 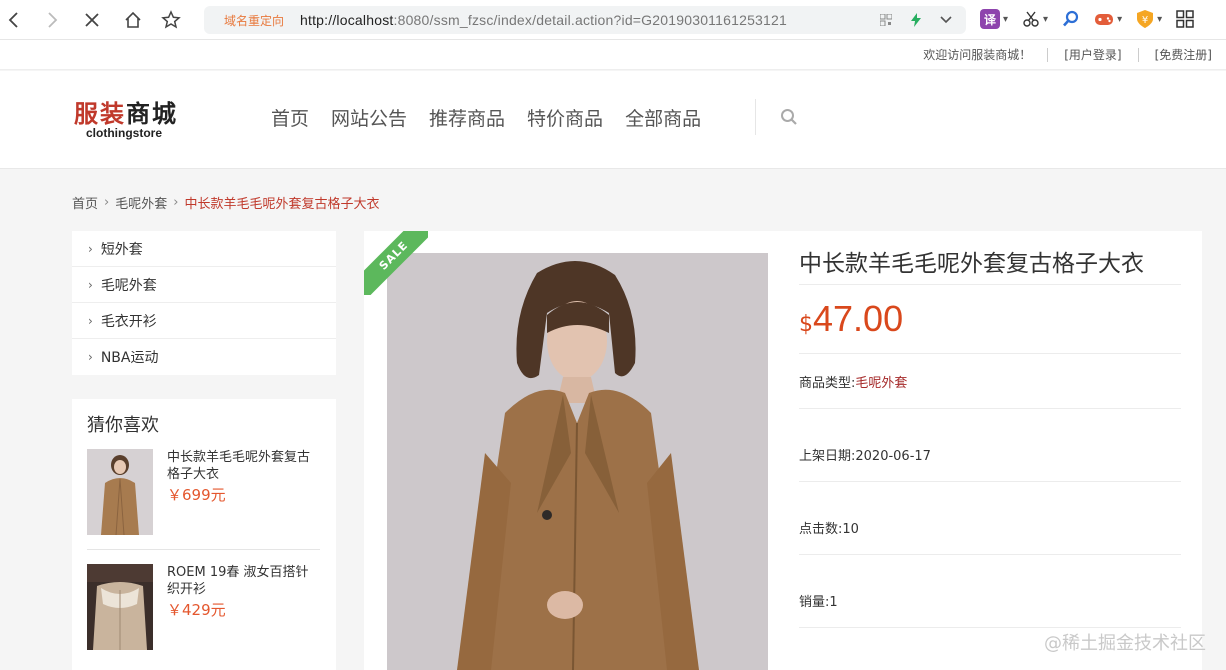 I want to click on search-extension, so click(x=1071, y=19).